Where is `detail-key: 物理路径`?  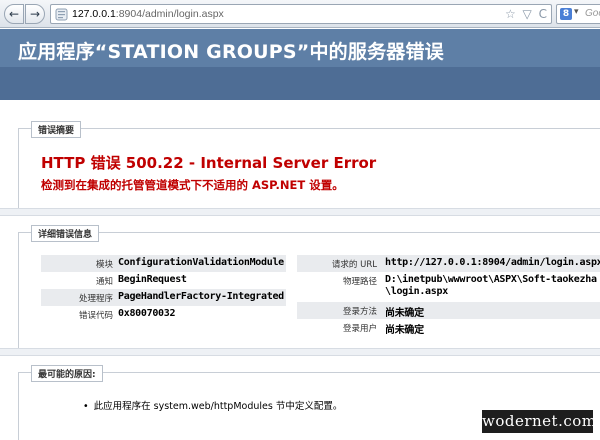 detail-key: 物理路径 is located at coordinates (359, 282).